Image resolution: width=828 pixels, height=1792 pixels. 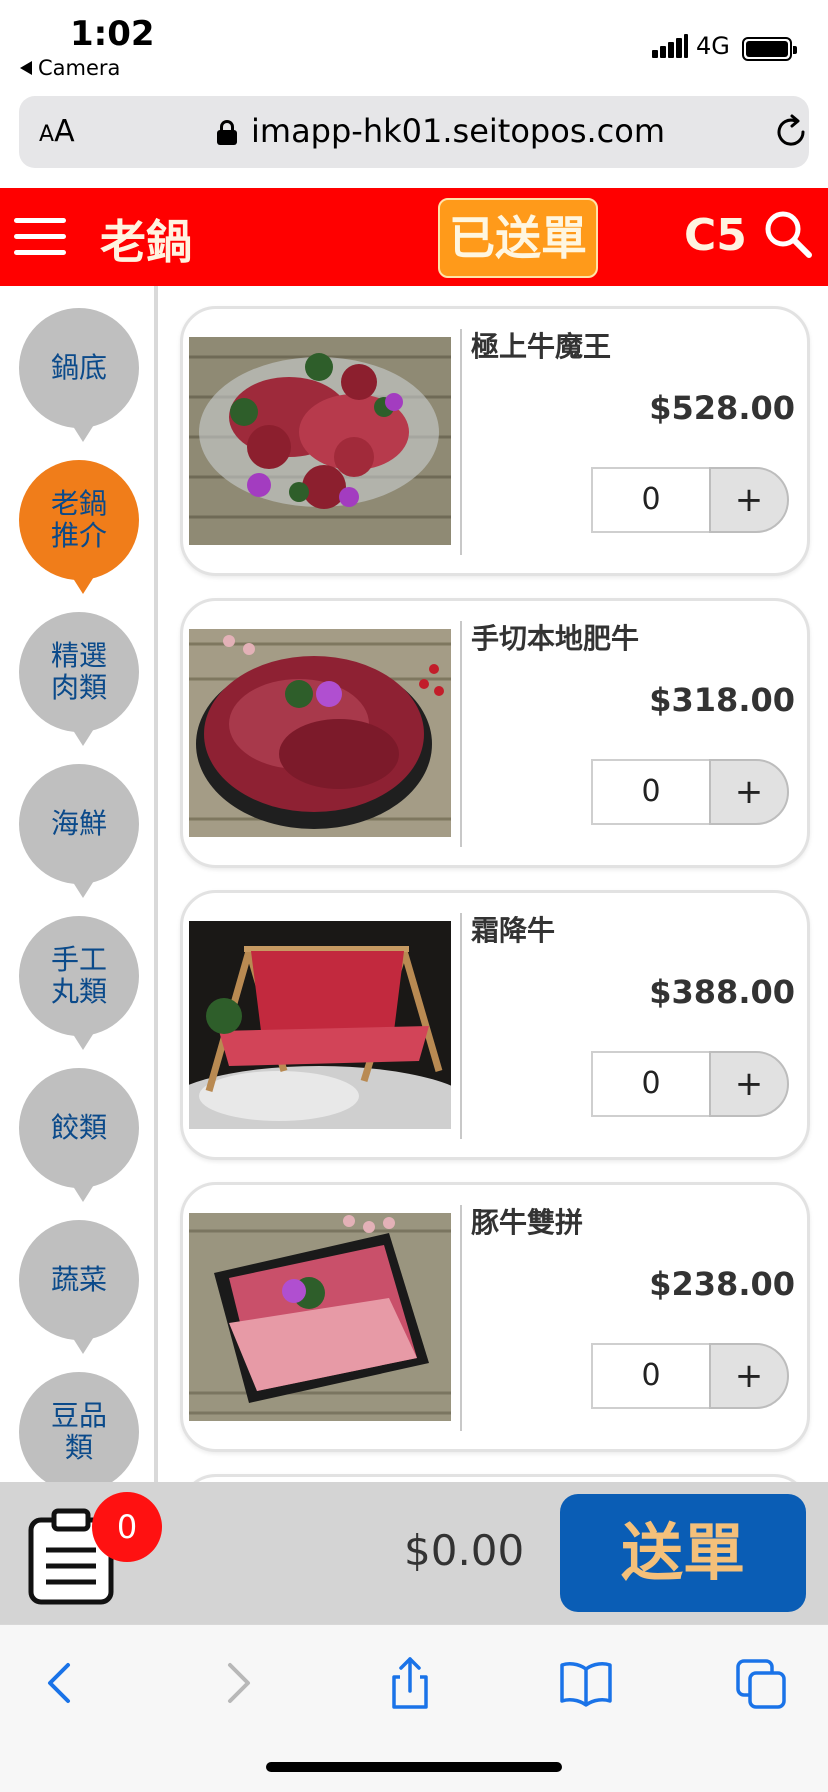 What do you see at coordinates (414, 45) in the screenshot?
I see `status-bar: 1:02 Camera 4G` at bounding box center [414, 45].